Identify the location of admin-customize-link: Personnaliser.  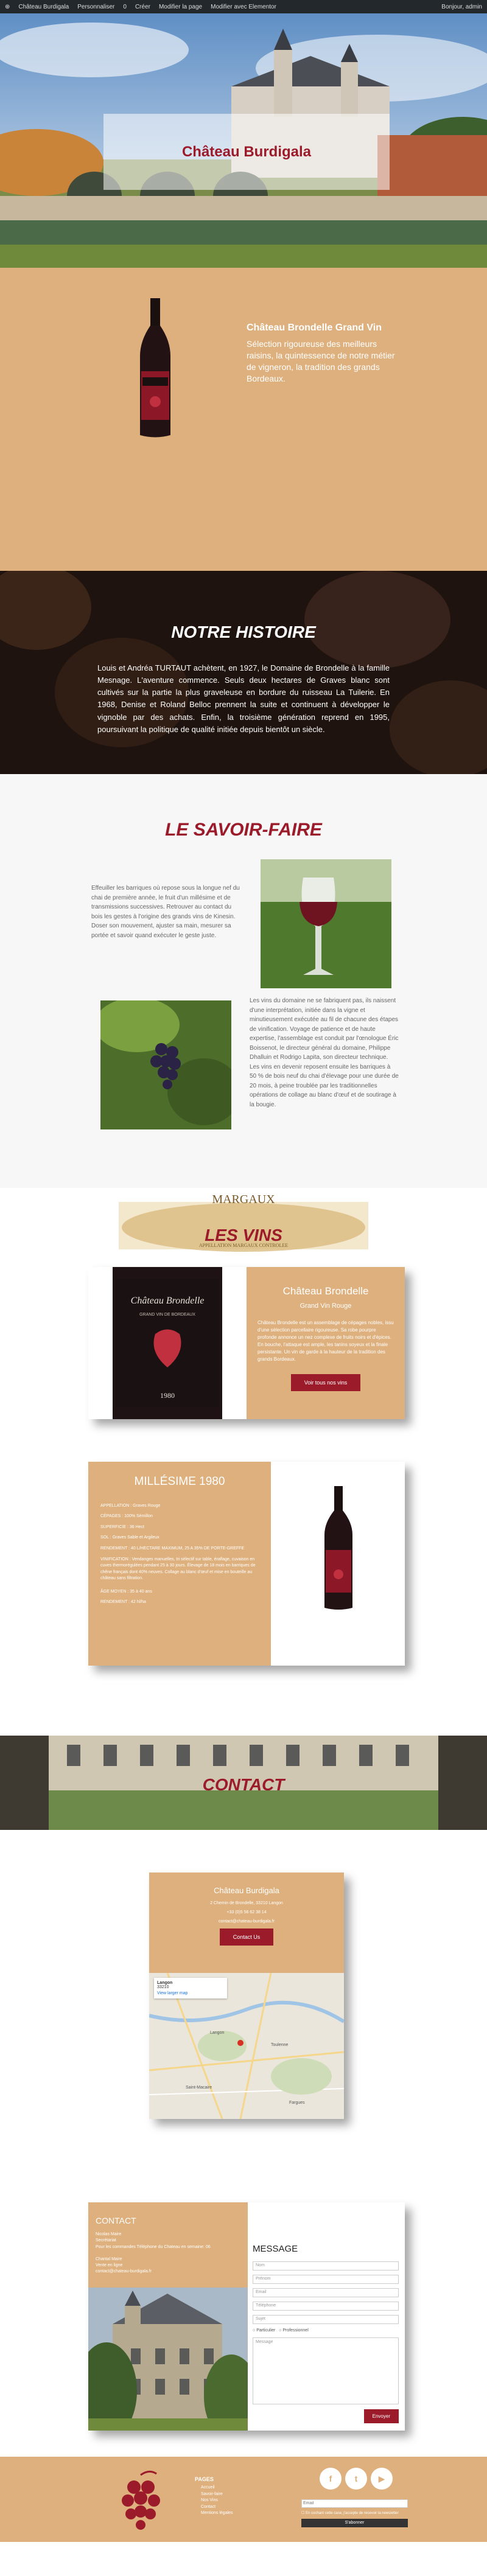
(95, 7).